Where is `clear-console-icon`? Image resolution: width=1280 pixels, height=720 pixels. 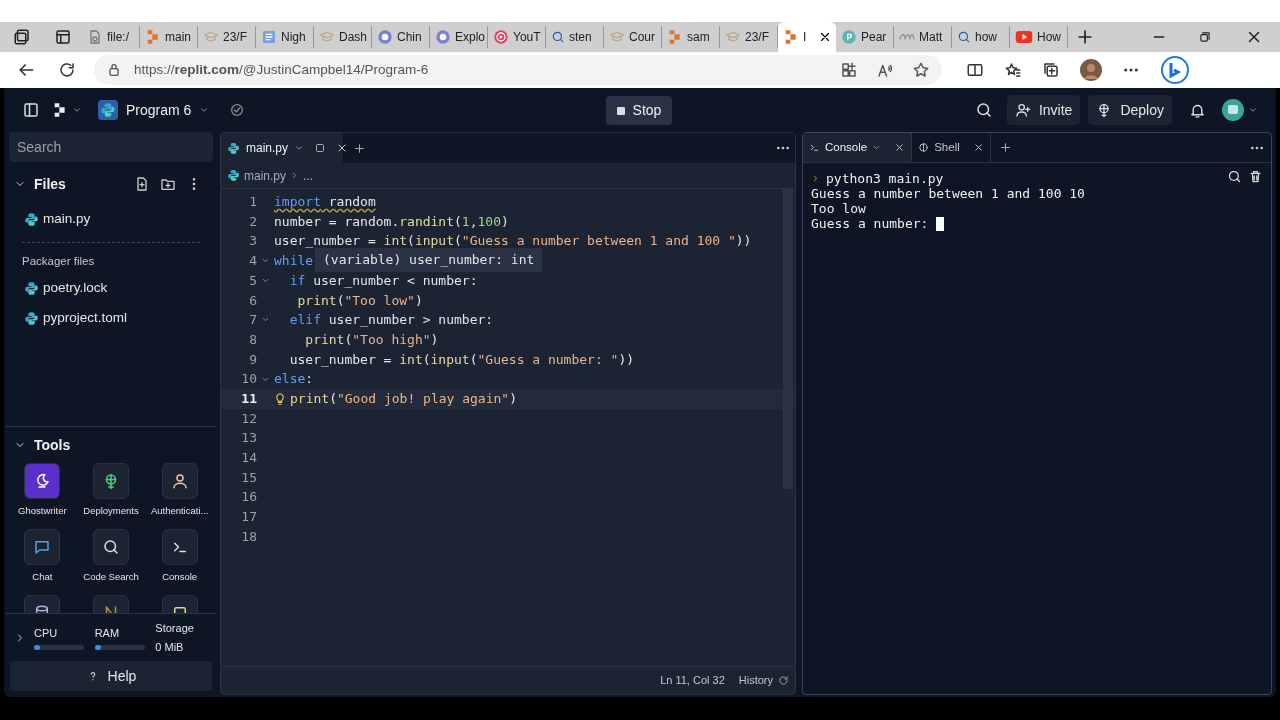
clear-console-icon is located at coordinates (1255, 176).